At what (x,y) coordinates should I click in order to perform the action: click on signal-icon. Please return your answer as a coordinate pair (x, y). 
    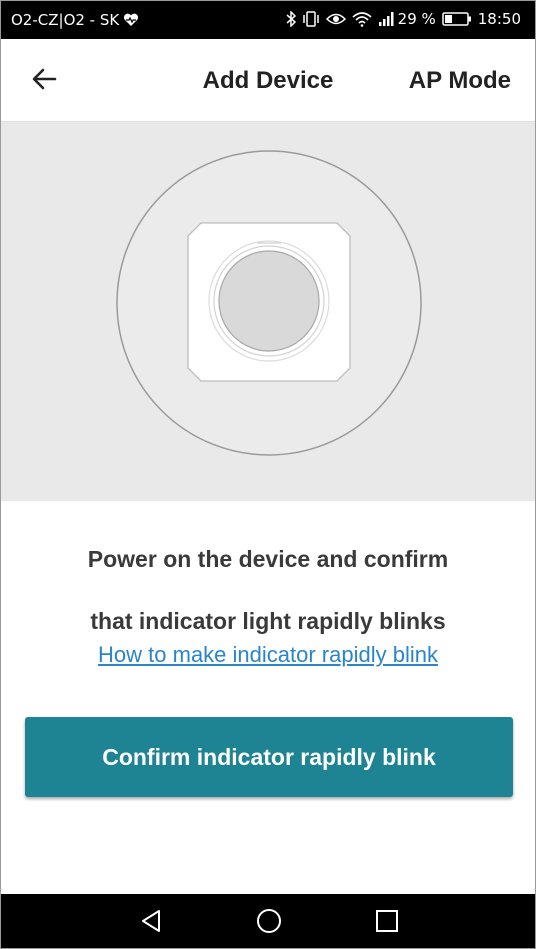
    Looking at the image, I should click on (387, 19).